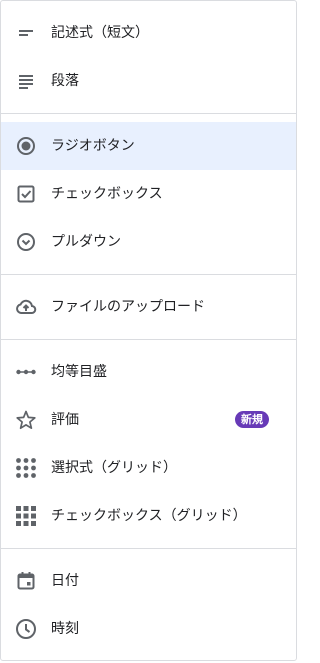 This screenshot has width=320, height=663. I want to click on menu-item-label: 選択式（グリッド）, so click(114, 468).